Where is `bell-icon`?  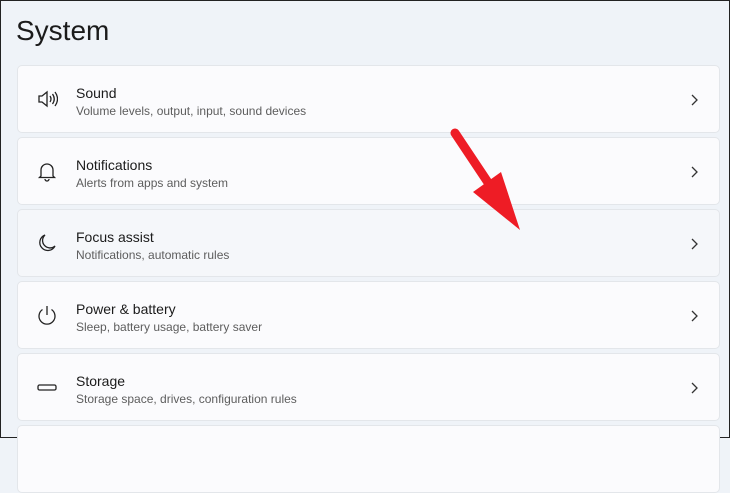
bell-icon is located at coordinates (47, 172).